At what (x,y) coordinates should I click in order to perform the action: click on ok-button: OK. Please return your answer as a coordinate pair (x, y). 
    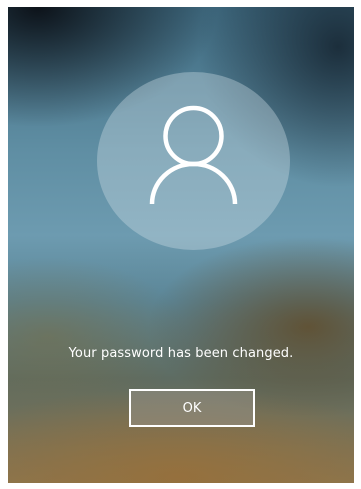
    Looking at the image, I should click on (192, 408).